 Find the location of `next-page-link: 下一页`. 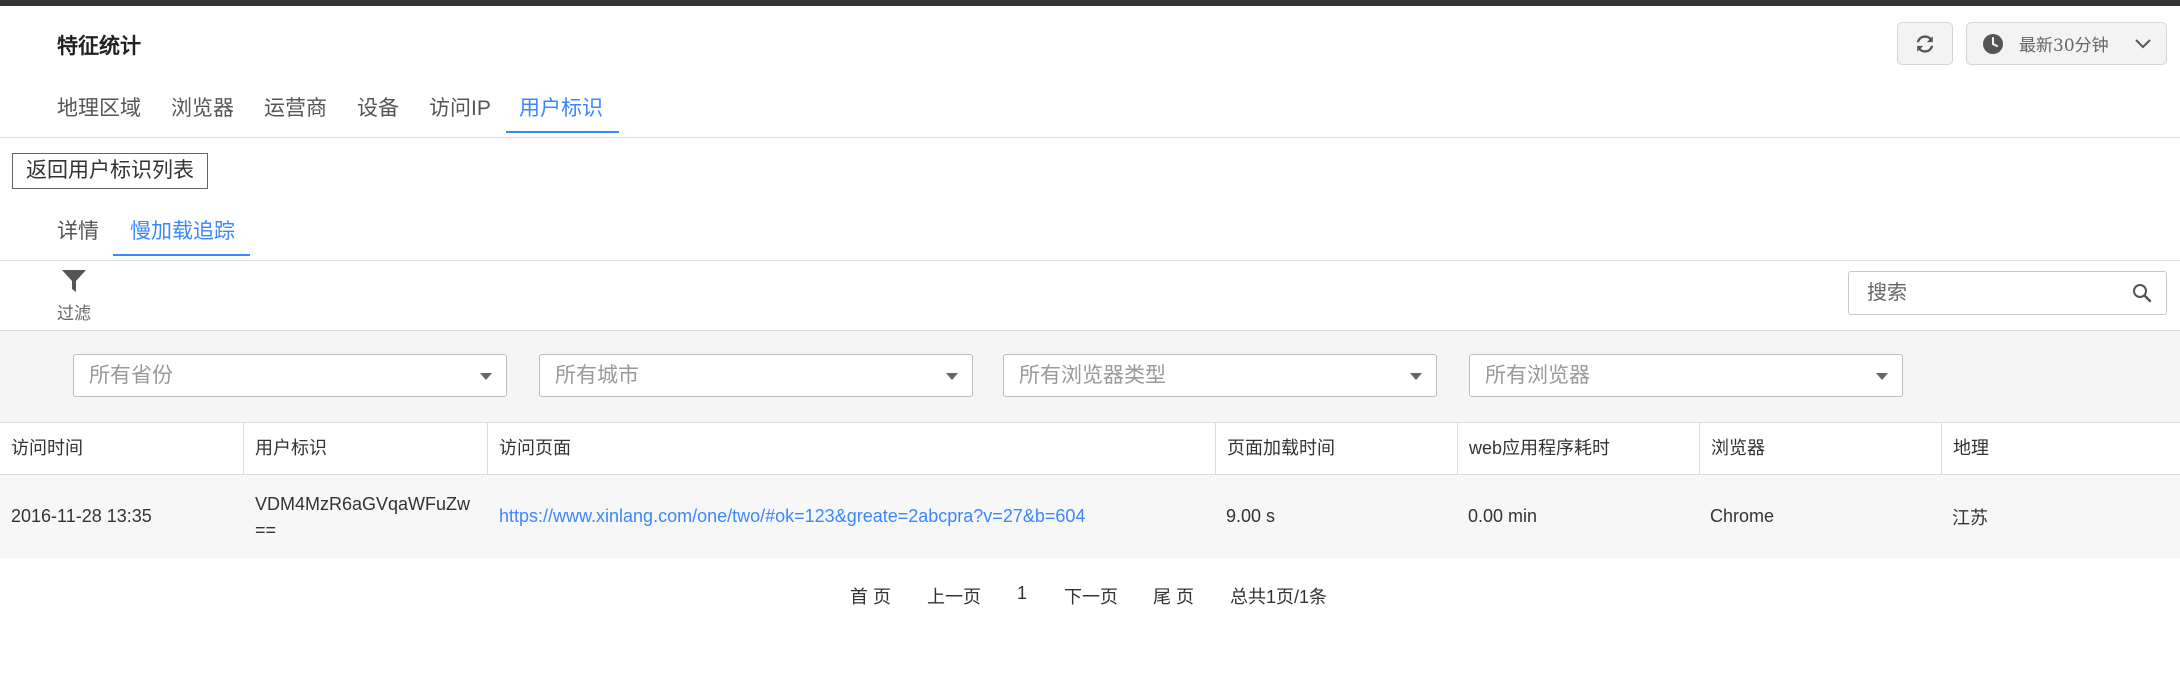

next-page-link: 下一页 is located at coordinates (1091, 596).